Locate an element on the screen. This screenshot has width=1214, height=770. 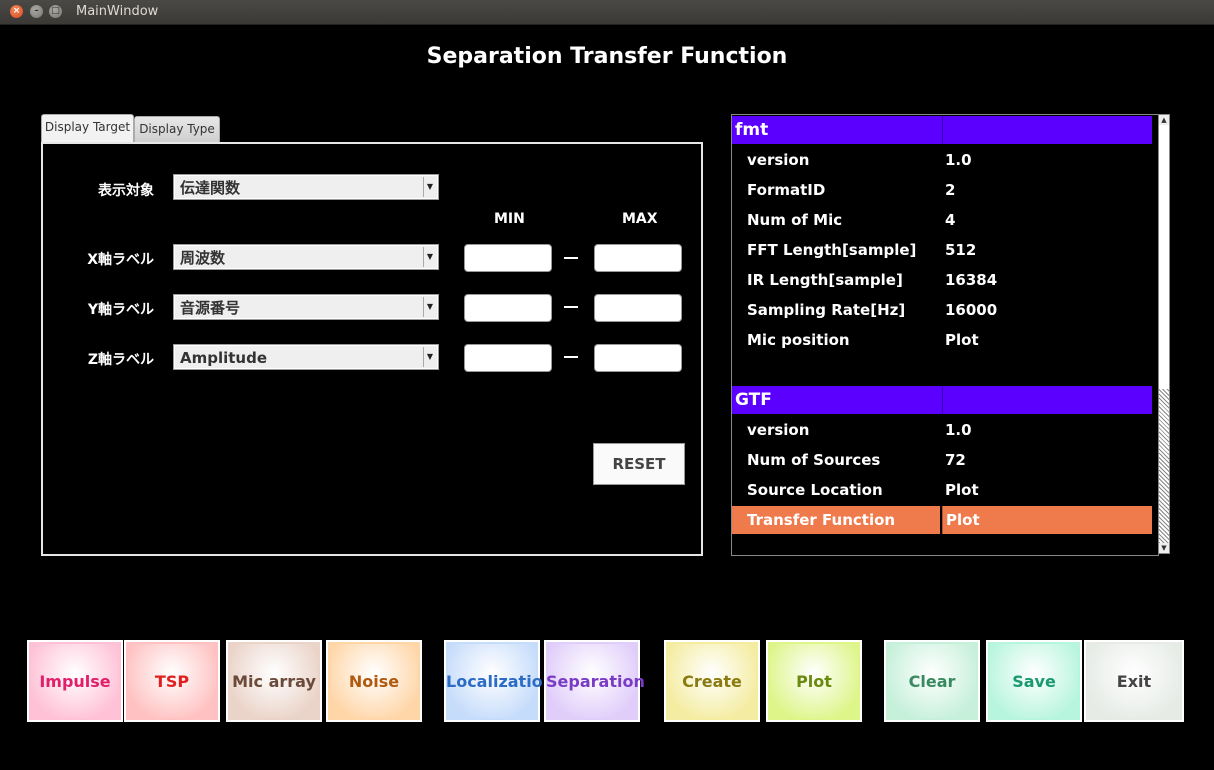
max-header: MAX is located at coordinates (640, 219).